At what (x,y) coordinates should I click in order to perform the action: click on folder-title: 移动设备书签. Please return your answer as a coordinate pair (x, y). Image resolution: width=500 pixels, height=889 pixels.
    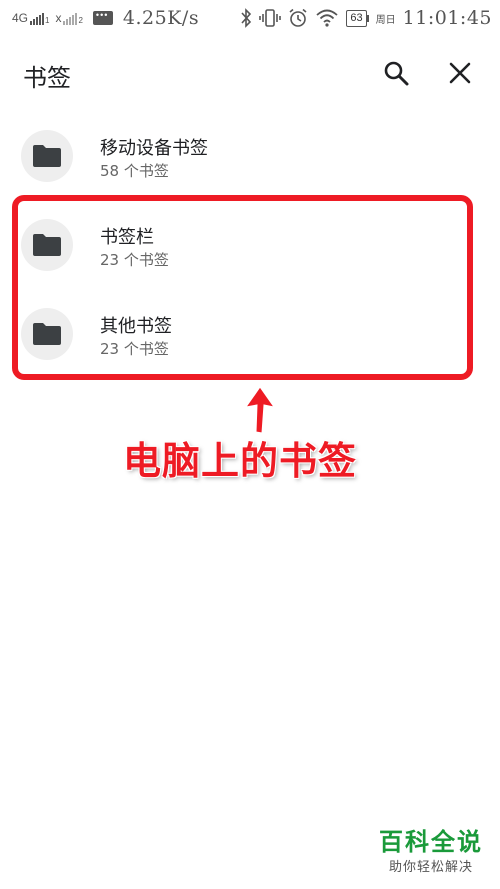
    Looking at the image, I should click on (154, 148).